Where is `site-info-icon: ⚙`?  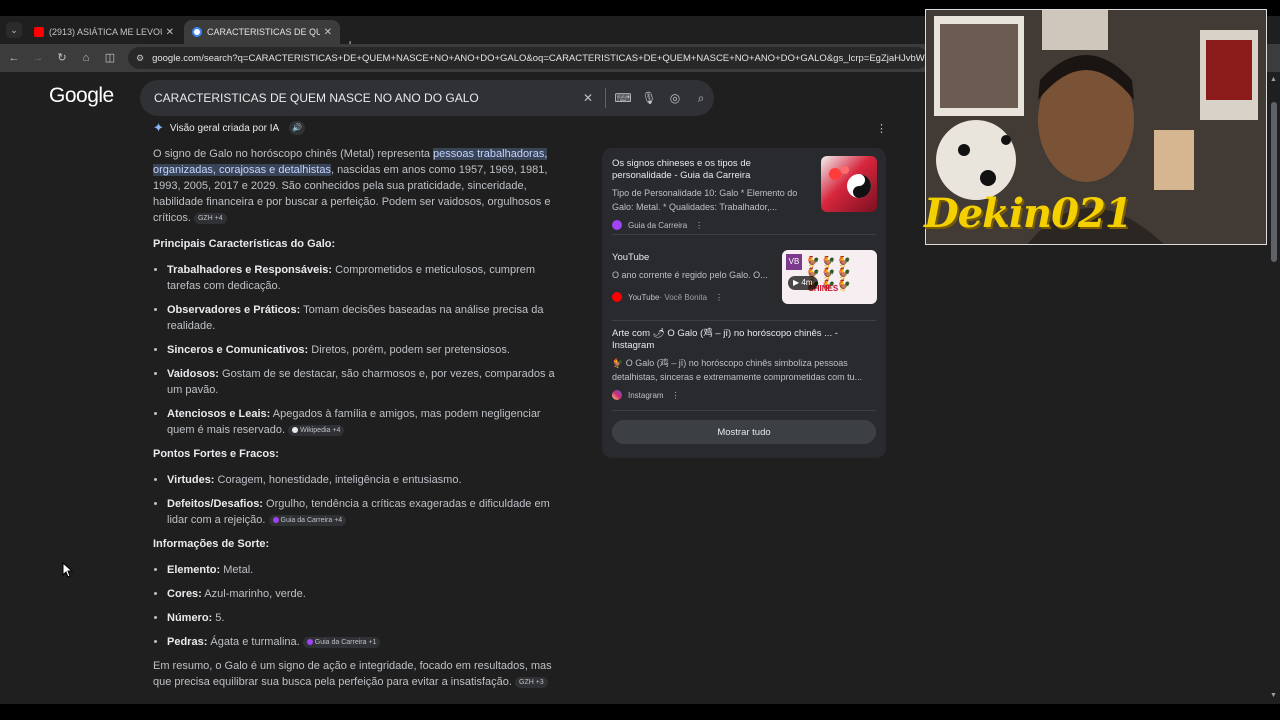 site-info-icon: ⚙ is located at coordinates (140, 58).